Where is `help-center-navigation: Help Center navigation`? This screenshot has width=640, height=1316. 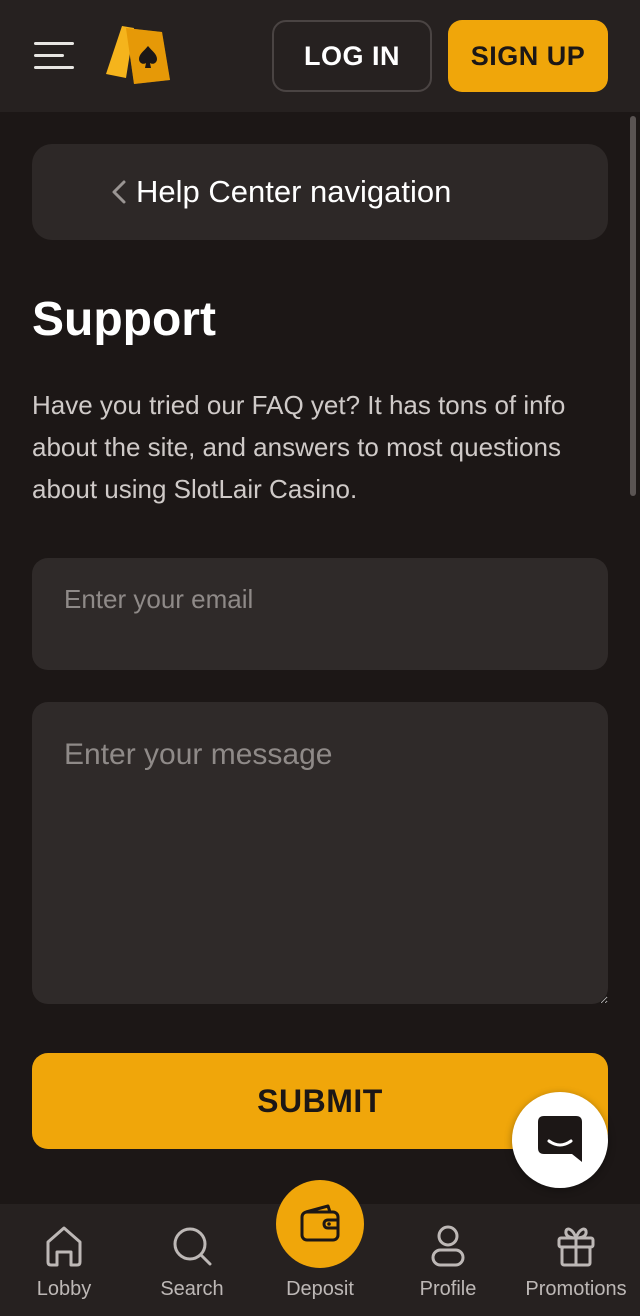
help-center-navigation: Help Center navigation is located at coordinates (320, 192).